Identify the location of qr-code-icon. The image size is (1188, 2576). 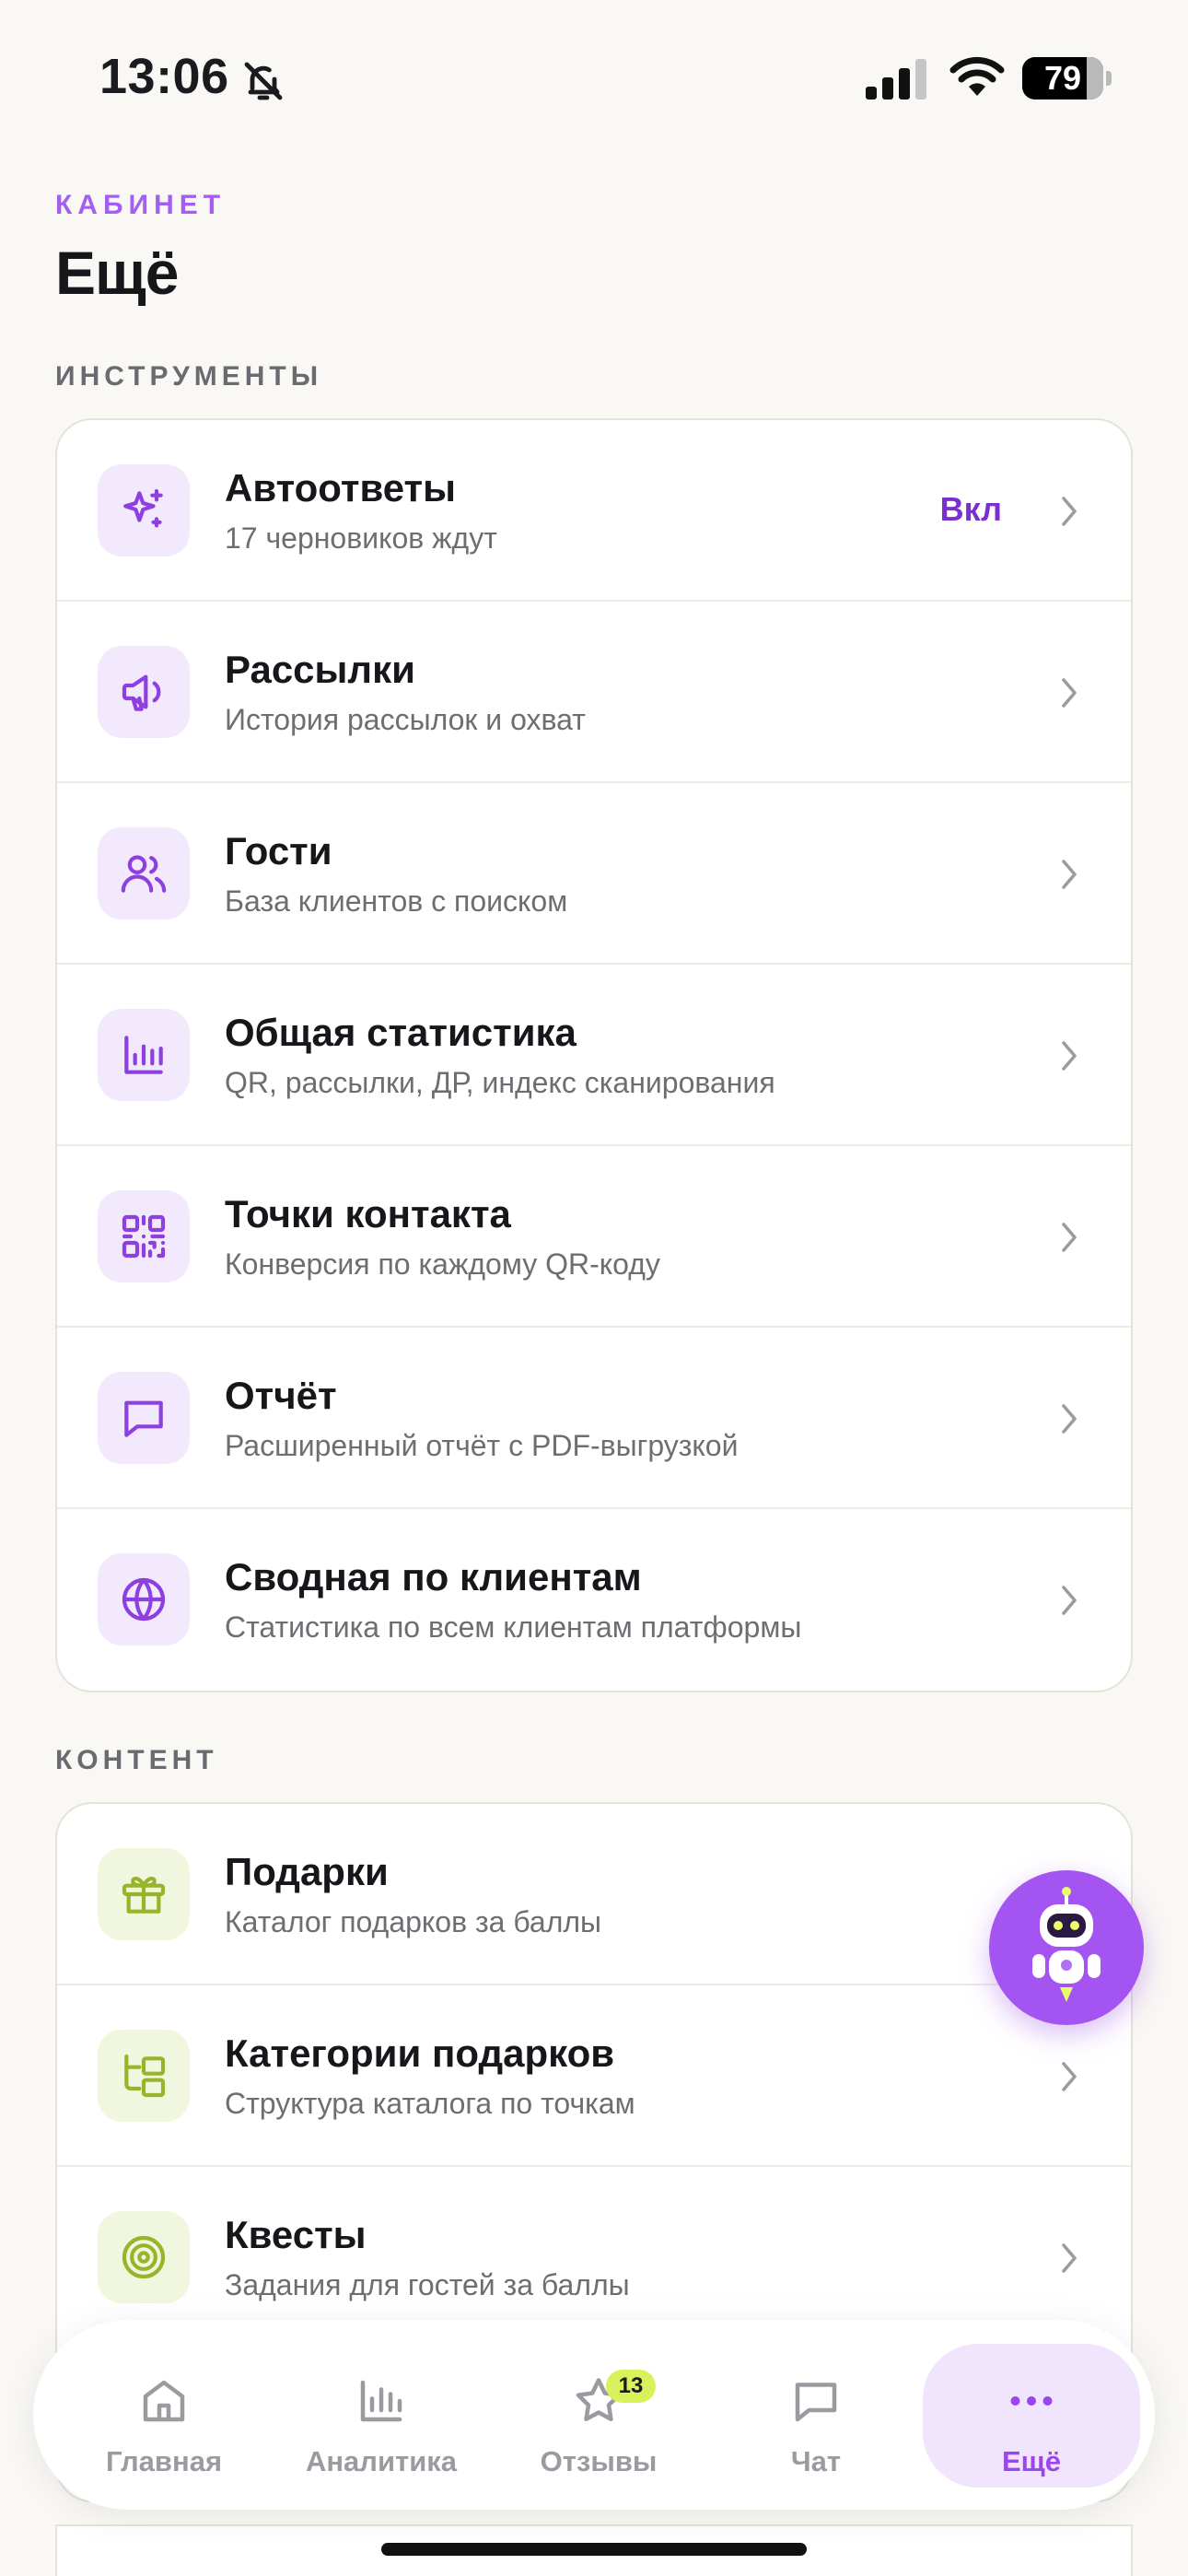
(144, 1236).